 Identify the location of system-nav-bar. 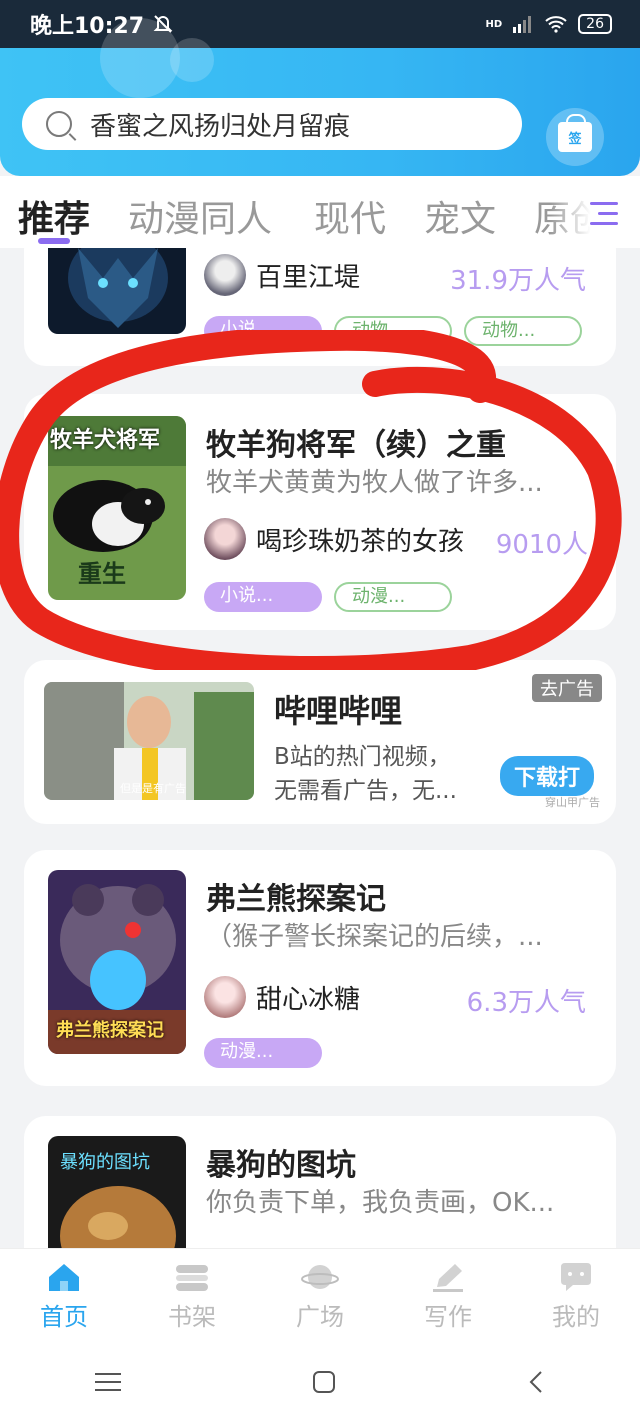
(320, 1382).